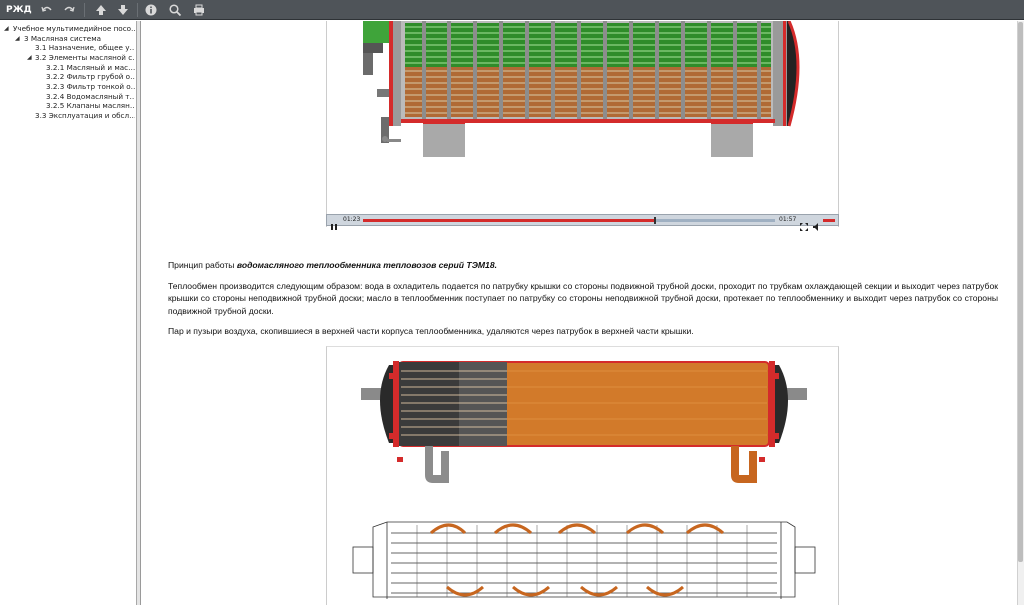  I want to click on heat-exchanger-animation, so click(581, 89).